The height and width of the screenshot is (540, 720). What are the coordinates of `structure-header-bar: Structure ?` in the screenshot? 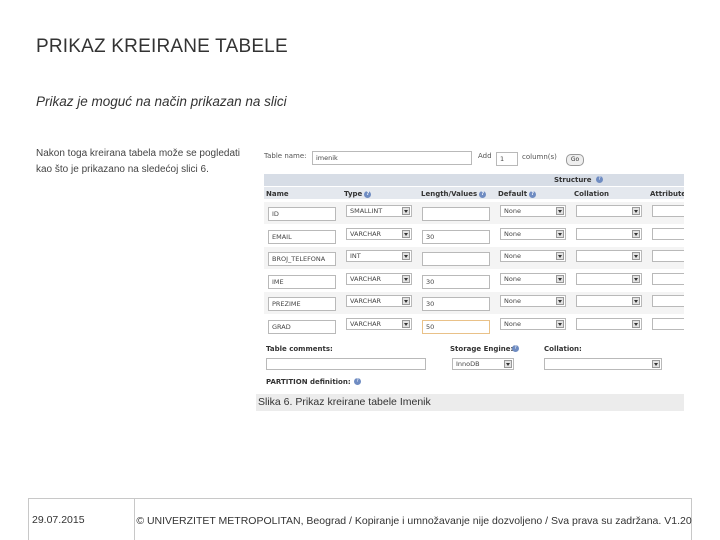 It's located at (474, 180).